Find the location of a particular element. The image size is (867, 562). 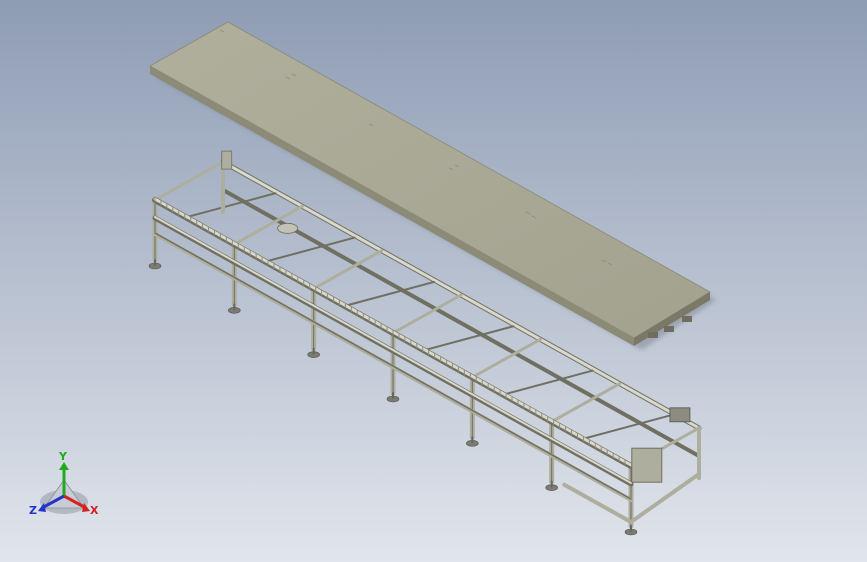

triad-y-label: Y is located at coordinates (63, 456).